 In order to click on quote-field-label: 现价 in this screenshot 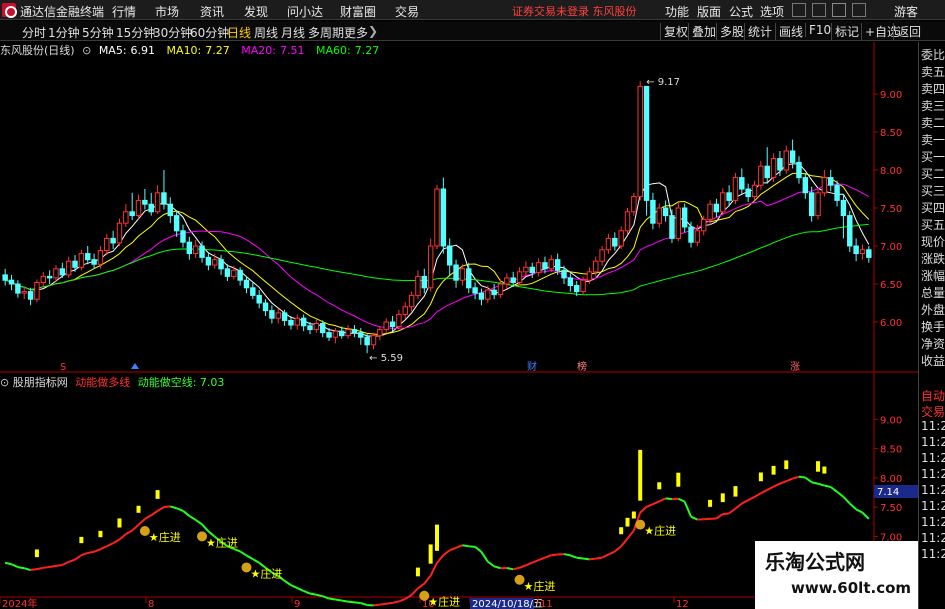, I will do `click(933, 242)`.